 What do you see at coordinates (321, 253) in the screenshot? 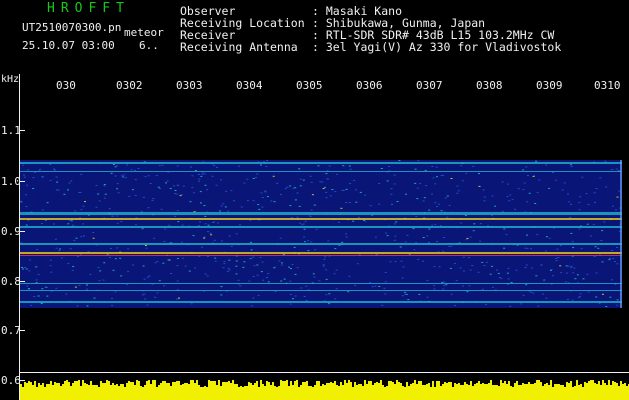
I see `signal-band` at bounding box center [321, 253].